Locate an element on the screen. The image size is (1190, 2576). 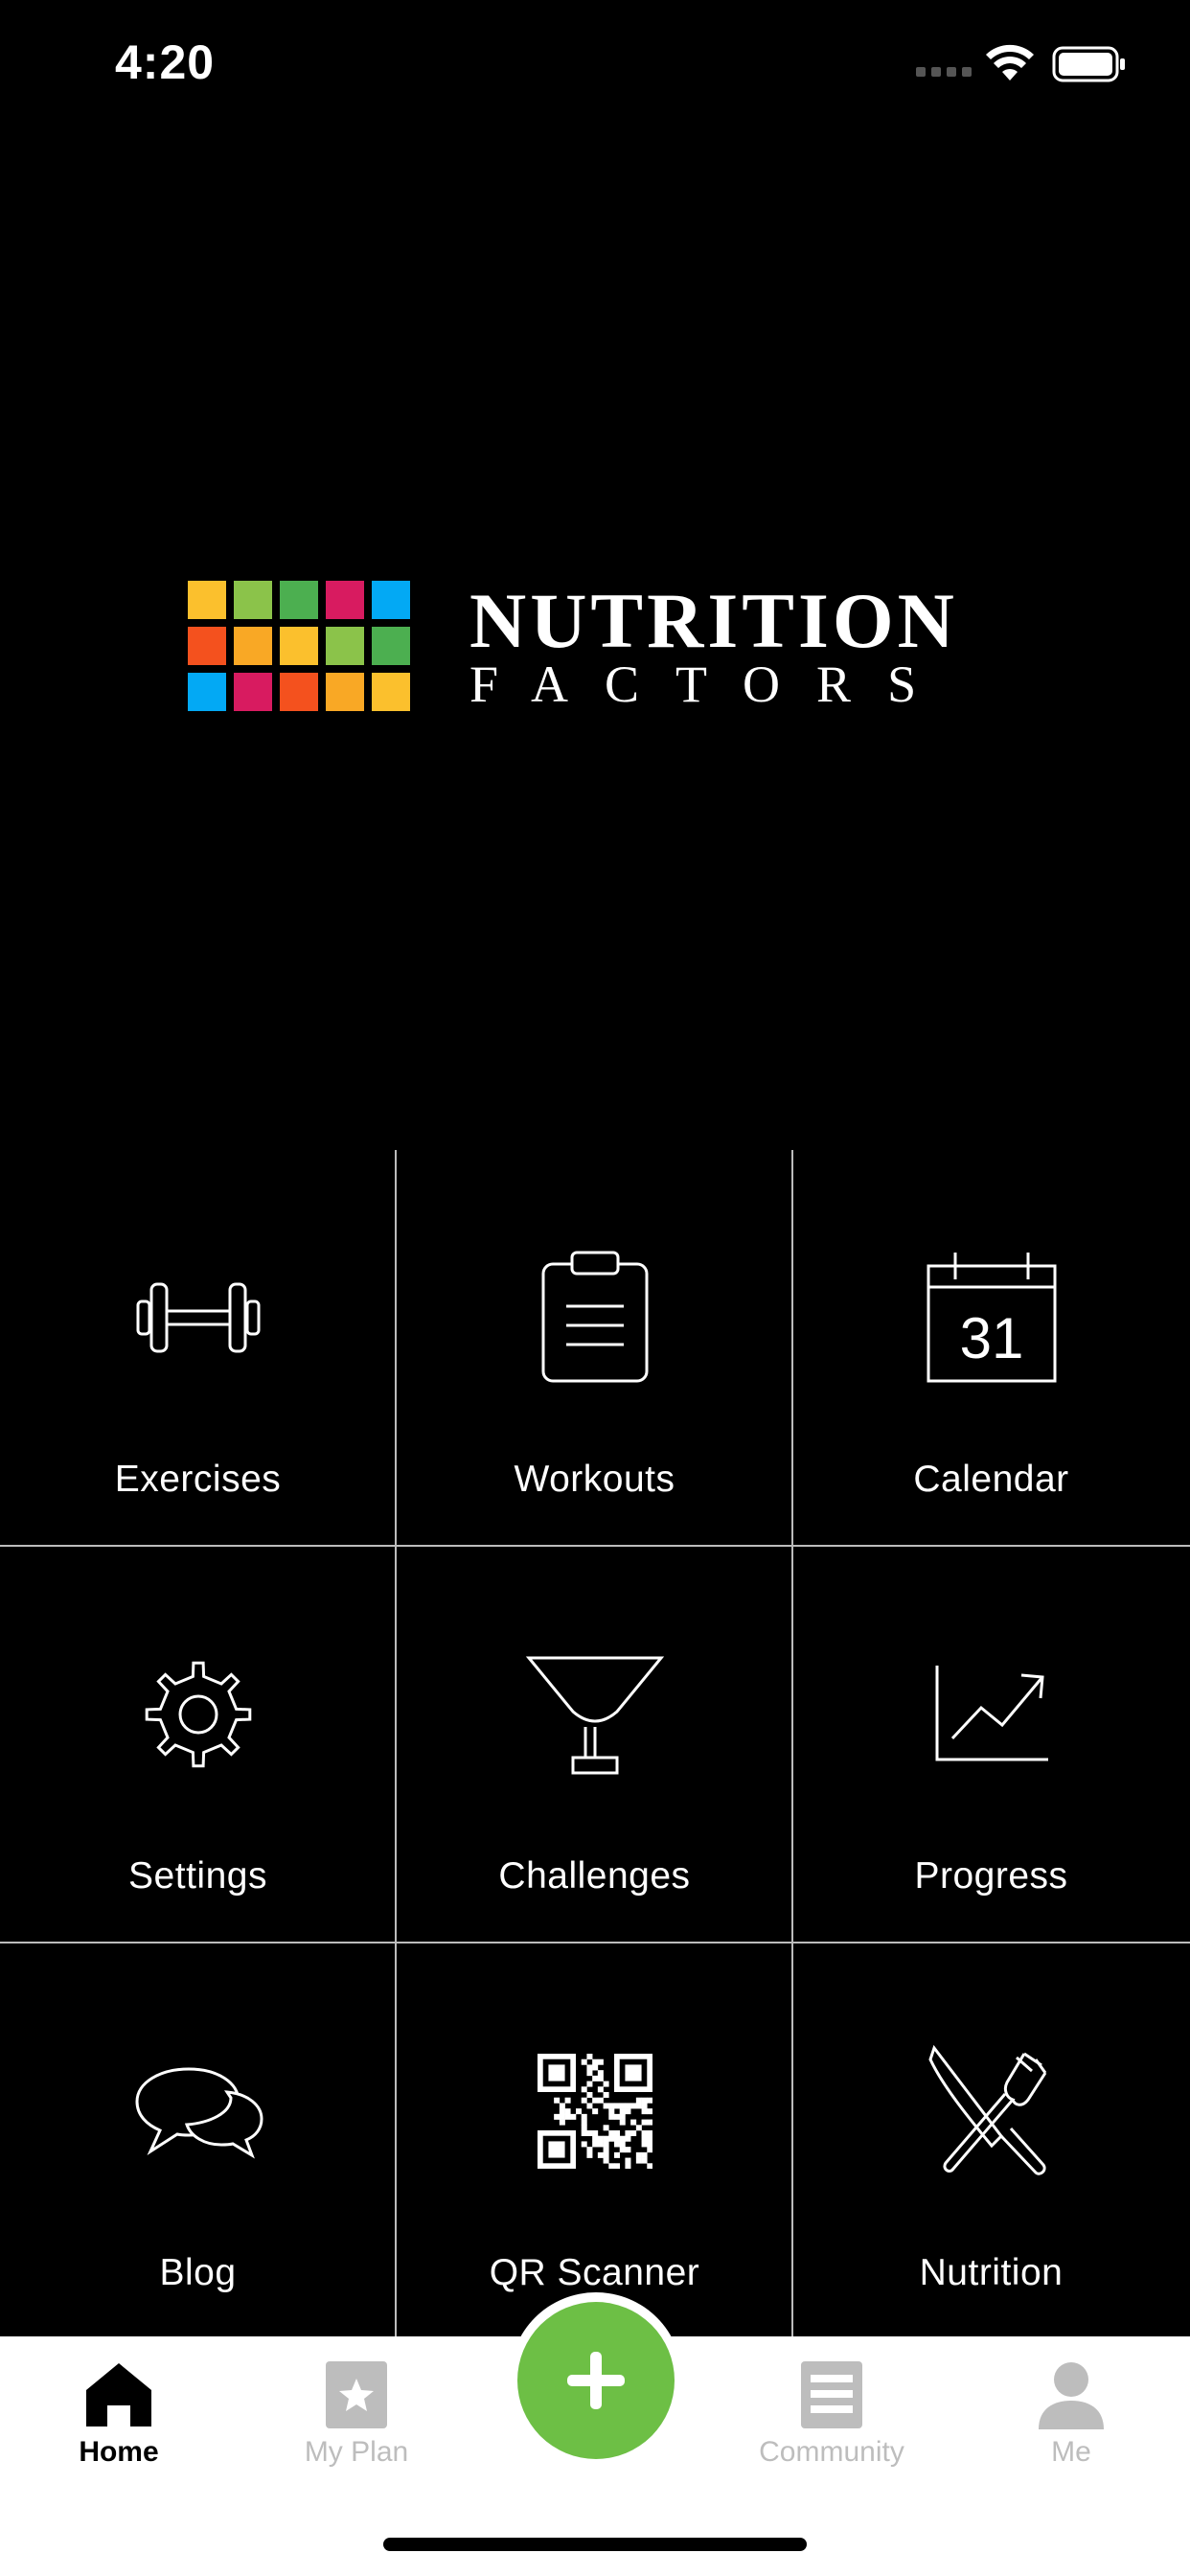
tab-my-plan: My Plan is located at coordinates (356, 2413).